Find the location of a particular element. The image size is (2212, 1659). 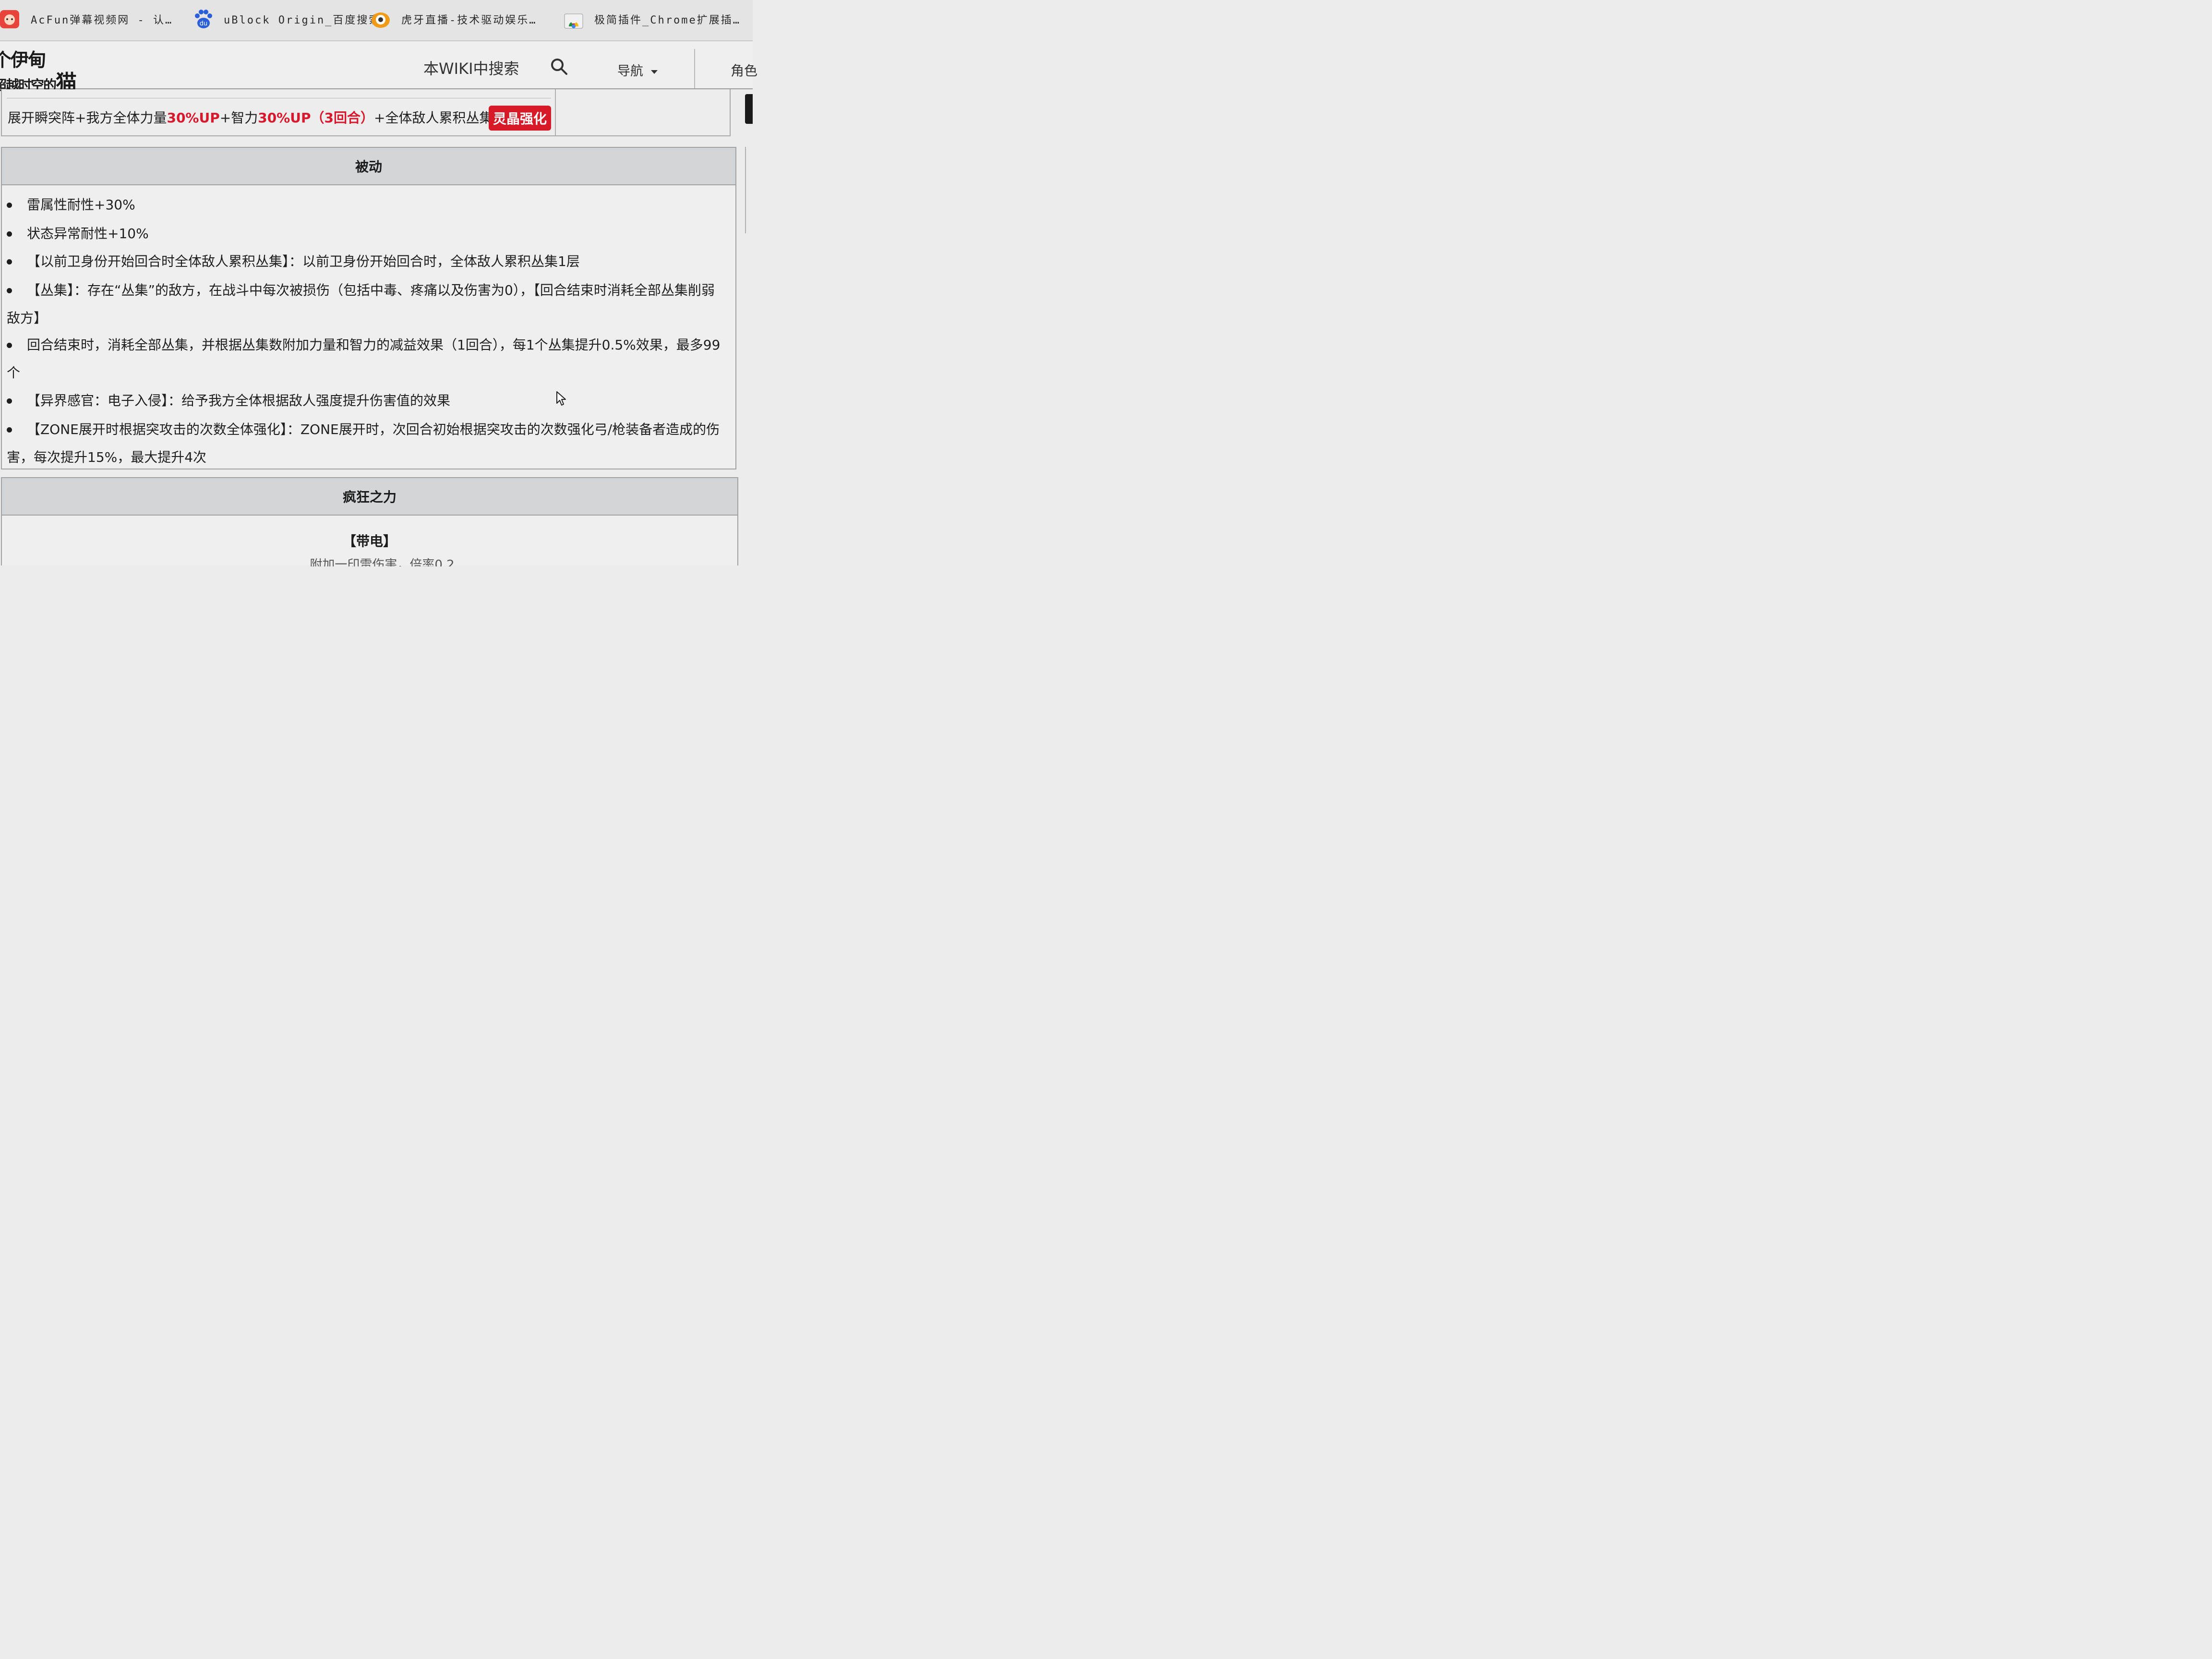

nav-dropdown: 导航 is located at coordinates (638, 69).